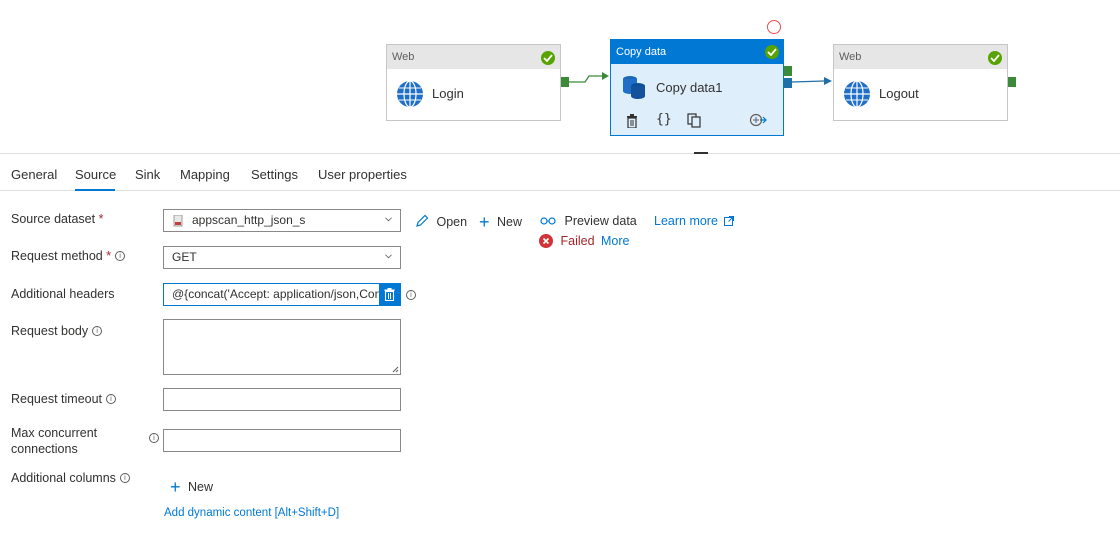 The width and height of the screenshot is (1120, 547). I want to click on output-icon, so click(758, 121).